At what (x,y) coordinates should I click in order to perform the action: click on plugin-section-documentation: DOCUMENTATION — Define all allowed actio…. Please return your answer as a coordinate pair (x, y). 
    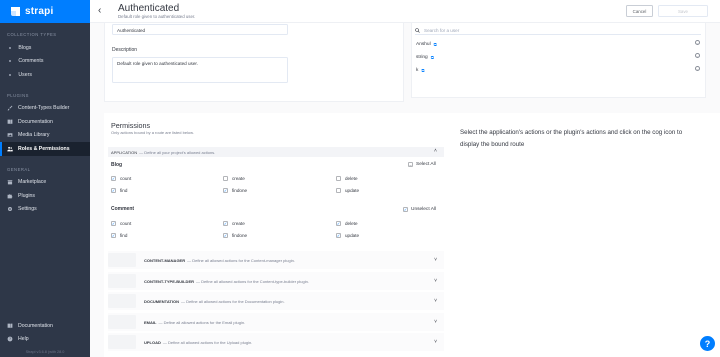
    Looking at the image, I should click on (276, 301).